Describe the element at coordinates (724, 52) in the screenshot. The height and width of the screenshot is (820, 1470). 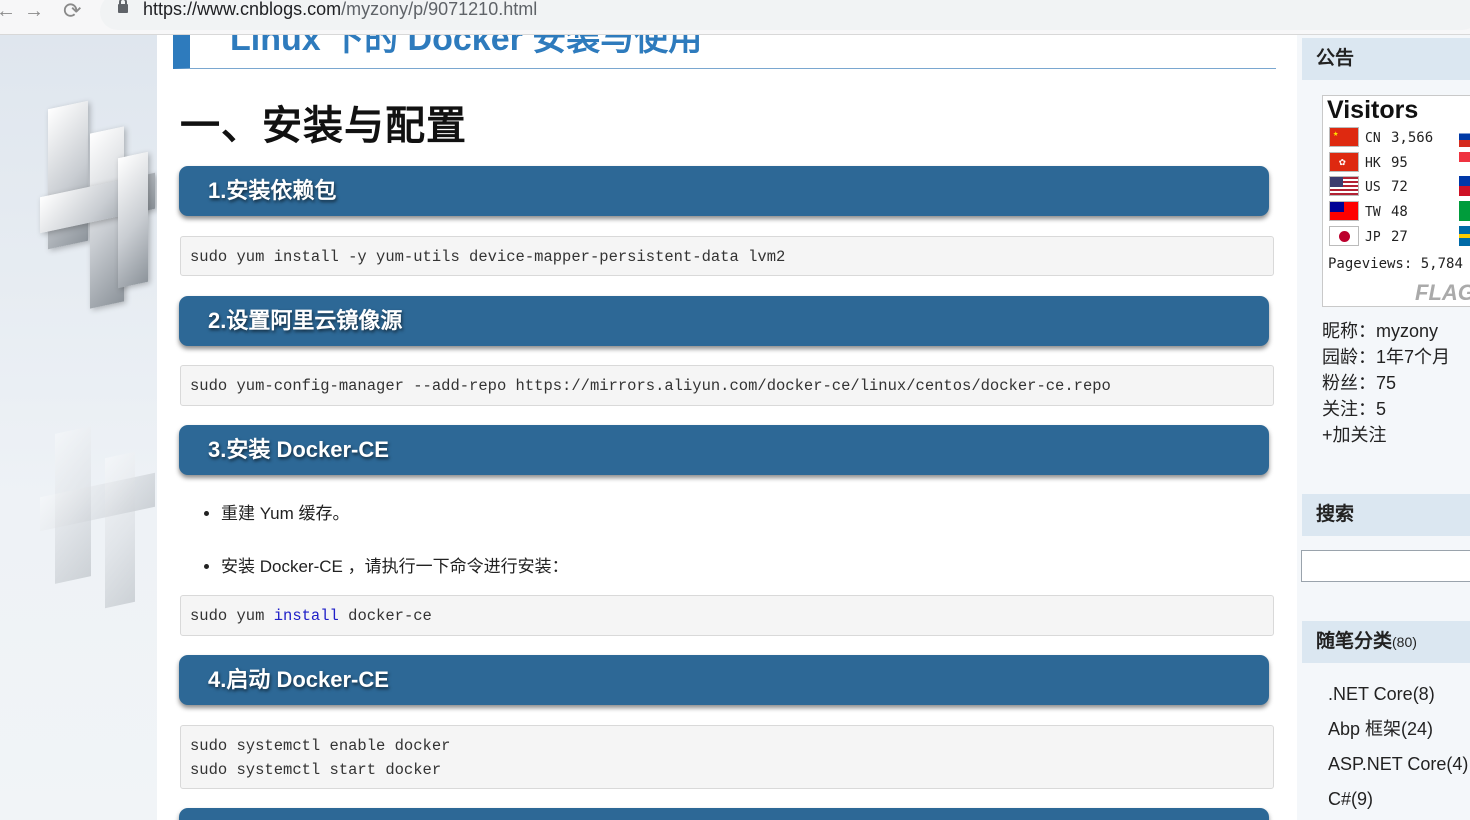
I see `post-title-bar: Linux 下的 Docker 安装与使用` at that location.